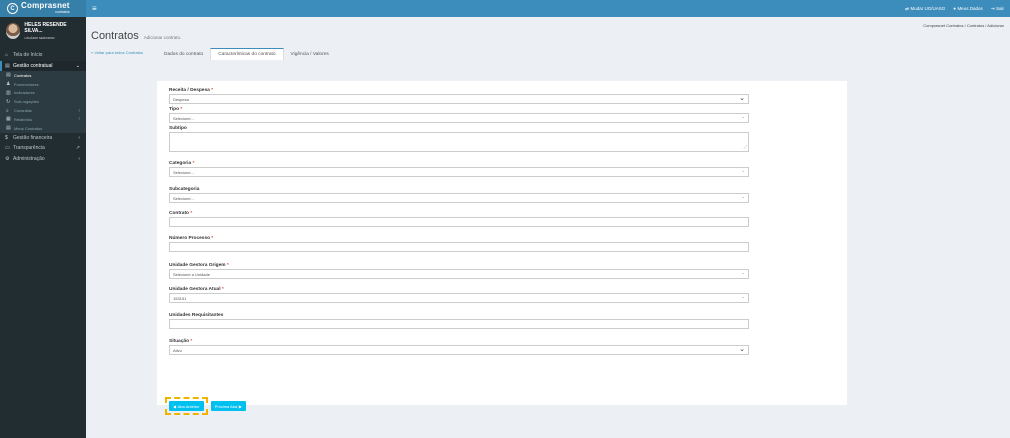 The width and height of the screenshot is (1010, 438). What do you see at coordinates (29, 148) in the screenshot?
I see `sidebar-item-label: Transparência` at bounding box center [29, 148].